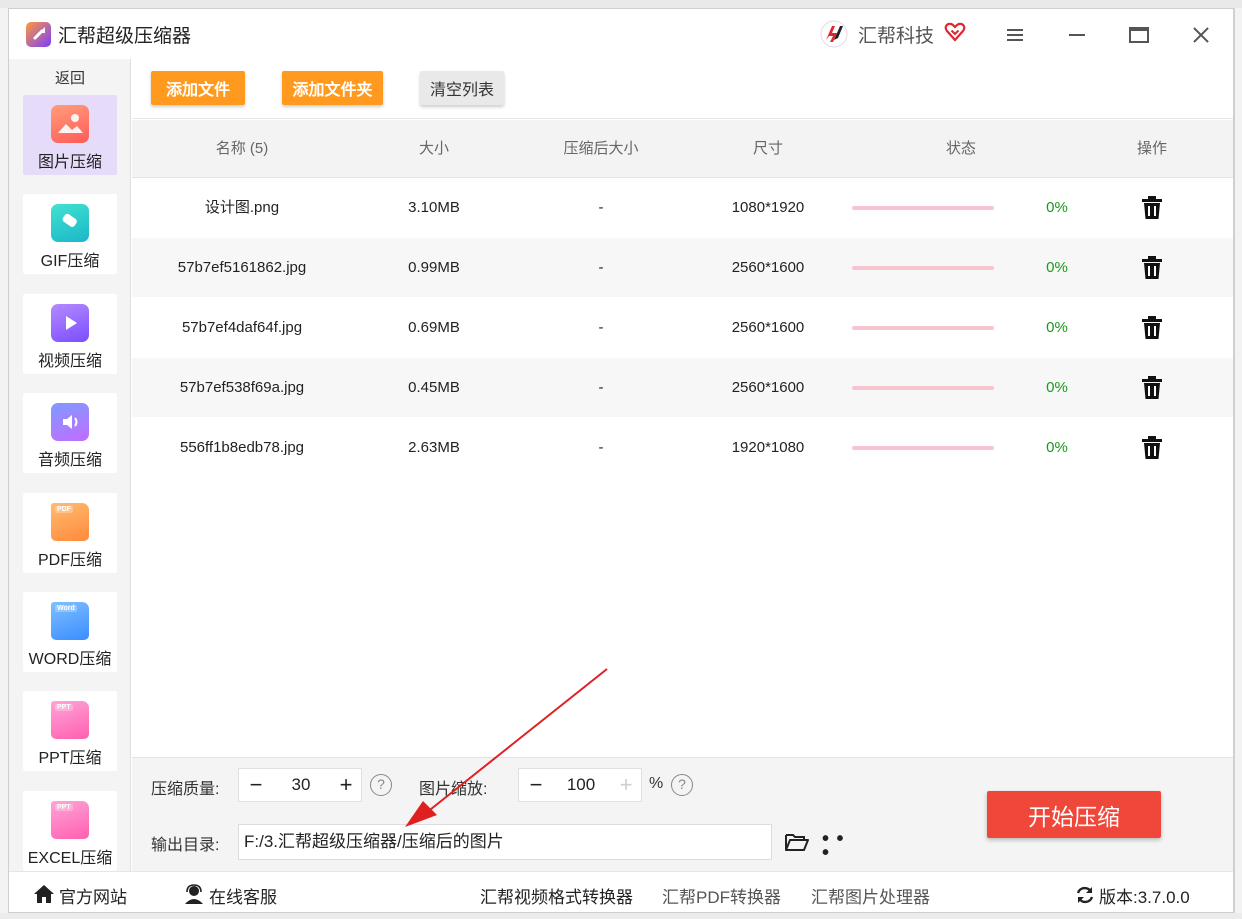  I want to click on more-options-icon: • • •, so click(834, 846).